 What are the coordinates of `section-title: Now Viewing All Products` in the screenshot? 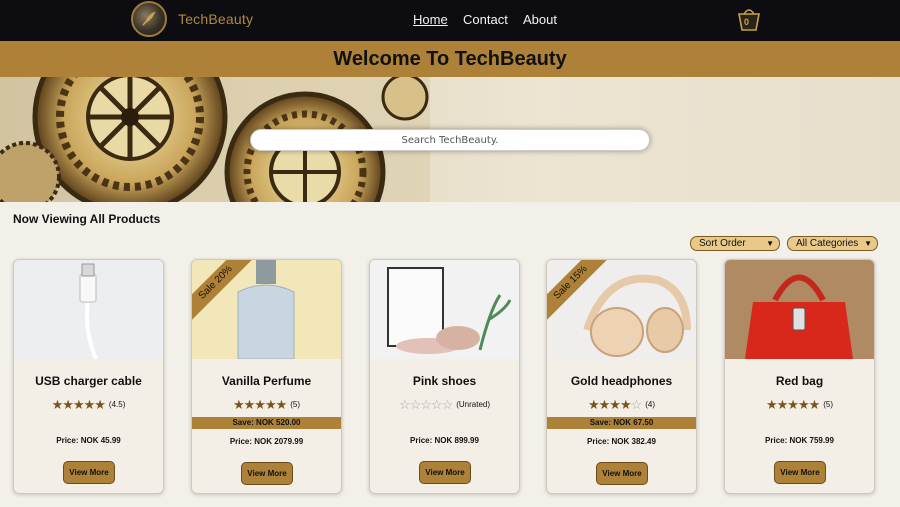 It's located at (87, 219).